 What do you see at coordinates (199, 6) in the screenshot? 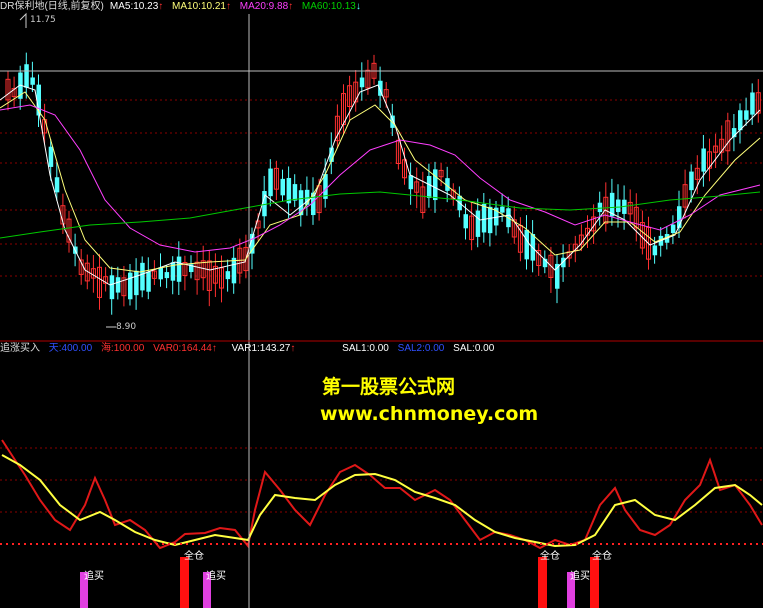
I see `ma10-value: MA10:10.21` at bounding box center [199, 6].